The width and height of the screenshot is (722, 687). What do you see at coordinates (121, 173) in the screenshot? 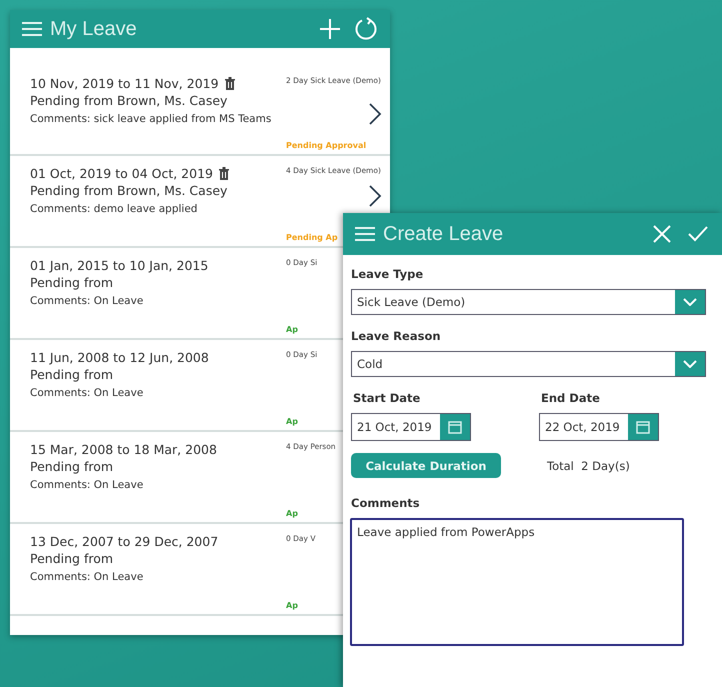
I see `date-range: 01 Oct, 2019 to 04 Oct, 2019` at bounding box center [121, 173].